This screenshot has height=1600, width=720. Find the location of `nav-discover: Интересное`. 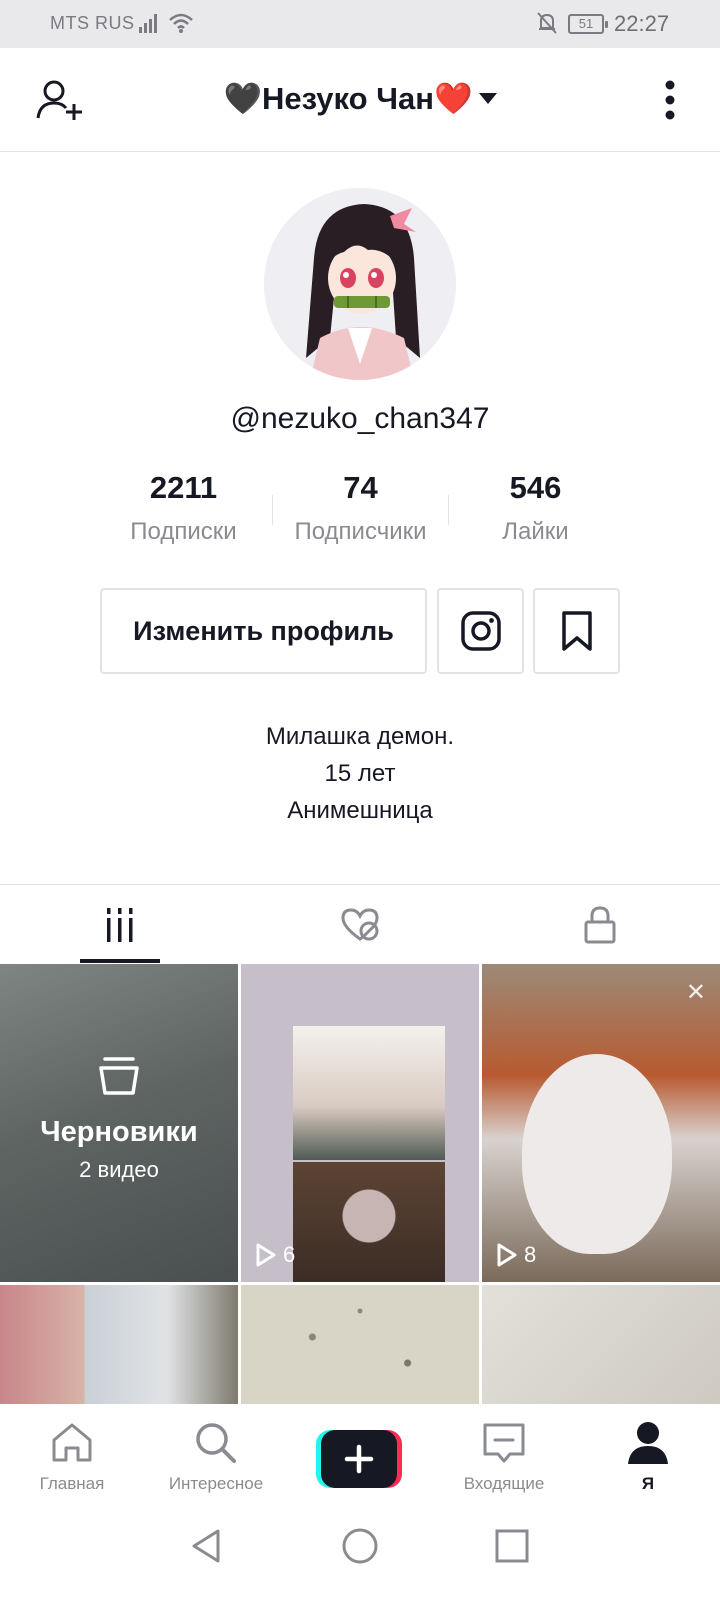

nav-discover: Интересное is located at coordinates (216, 1454).